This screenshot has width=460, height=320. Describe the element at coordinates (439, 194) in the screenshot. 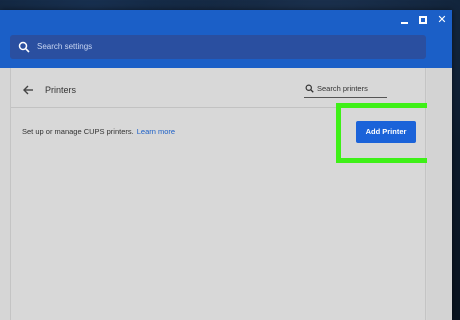

I see `right-gutter` at that location.